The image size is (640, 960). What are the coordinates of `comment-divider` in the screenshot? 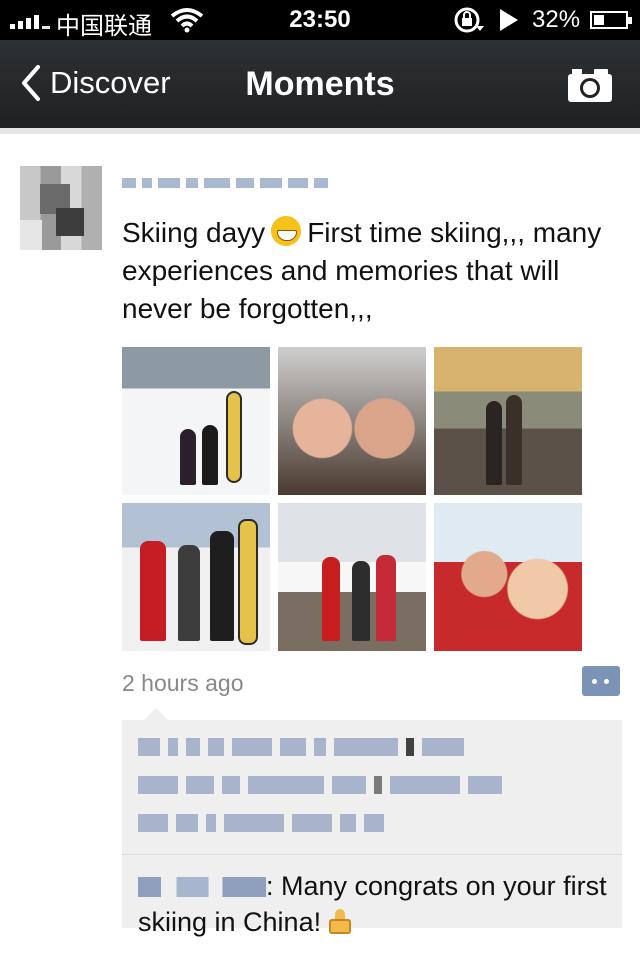 It's located at (372, 854).